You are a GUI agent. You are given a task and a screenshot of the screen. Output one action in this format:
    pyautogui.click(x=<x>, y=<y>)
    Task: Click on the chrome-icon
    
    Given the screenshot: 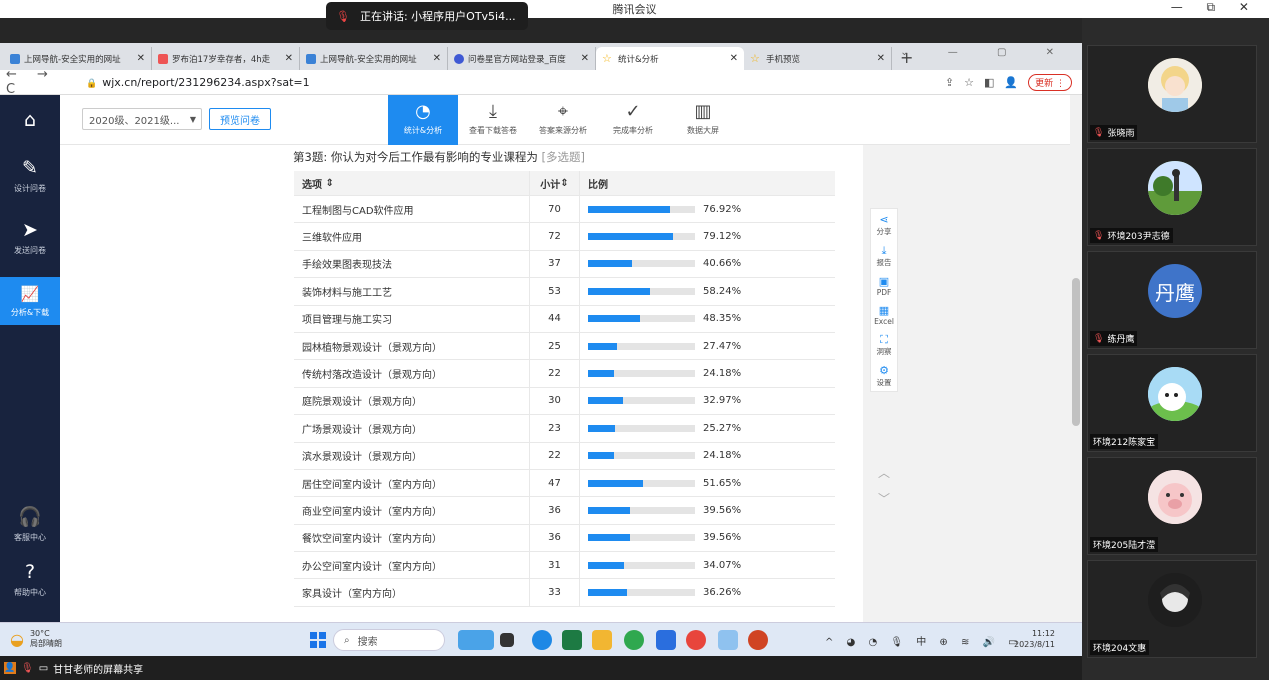 What is the action you would take?
    pyautogui.click(x=696, y=640)
    